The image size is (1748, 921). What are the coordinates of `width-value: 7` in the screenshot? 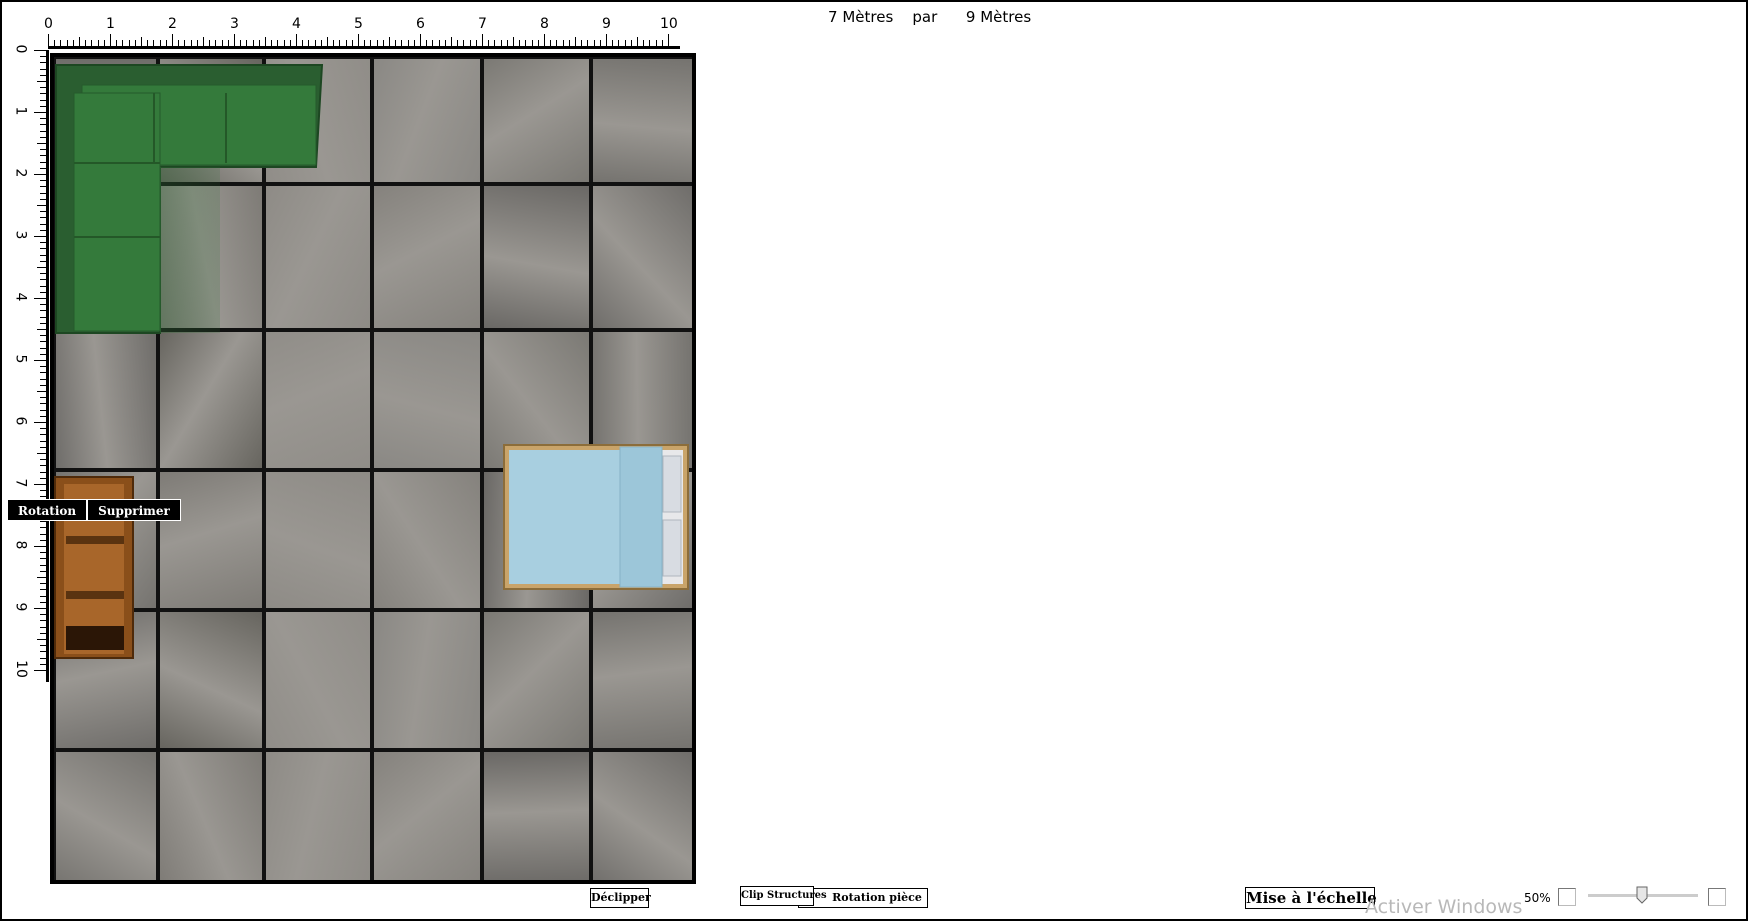 It's located at (833, 17).